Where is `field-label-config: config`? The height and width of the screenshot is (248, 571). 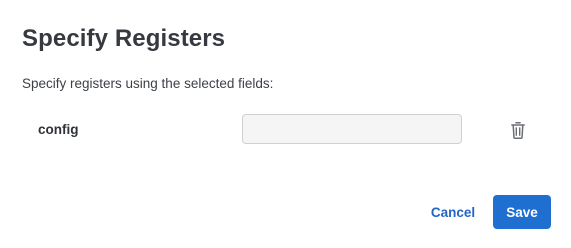
field-label-config: config is located at coordinates (58, 129).